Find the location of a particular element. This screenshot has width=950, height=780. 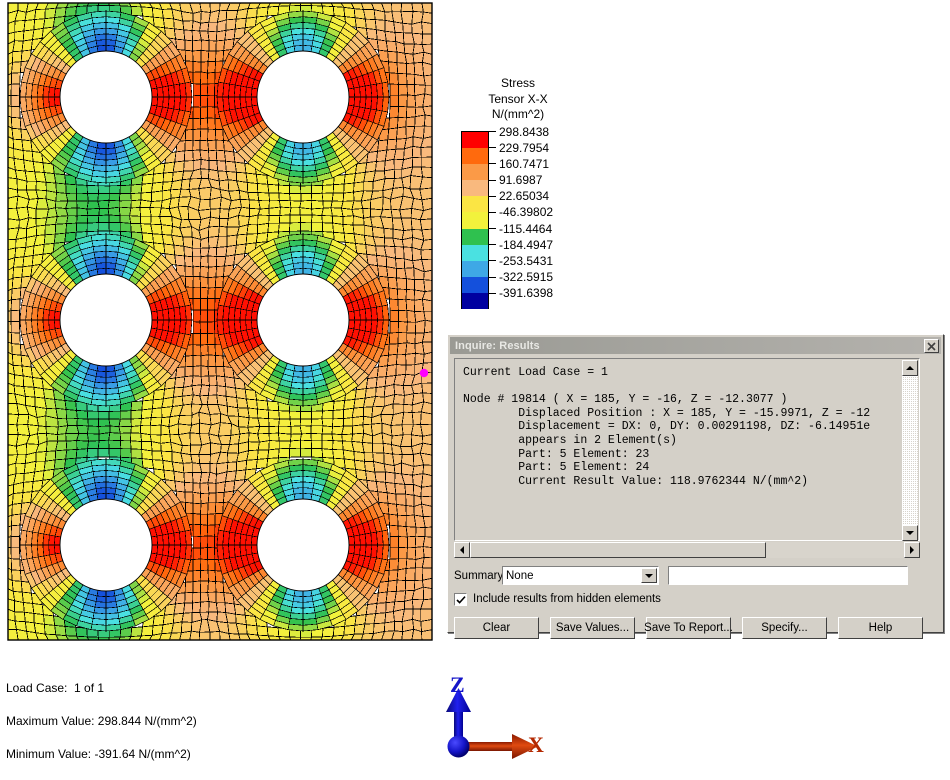

horizontal-scroll-thumb is located at coordinates (618, 550).